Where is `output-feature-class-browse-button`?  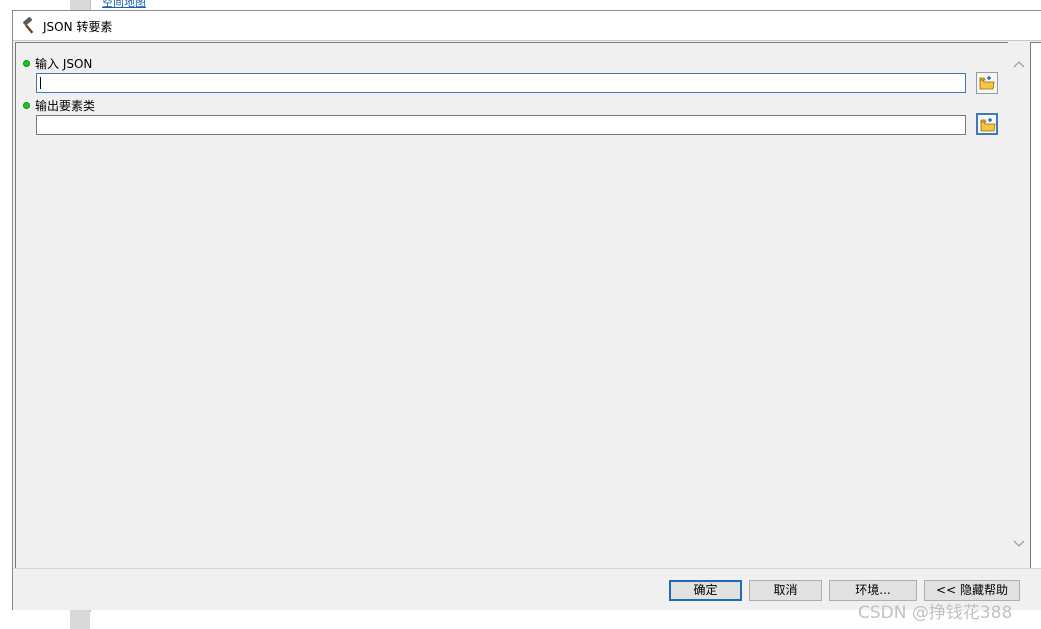 output-feature-class-browse-button is located at coordinates (987, 124).